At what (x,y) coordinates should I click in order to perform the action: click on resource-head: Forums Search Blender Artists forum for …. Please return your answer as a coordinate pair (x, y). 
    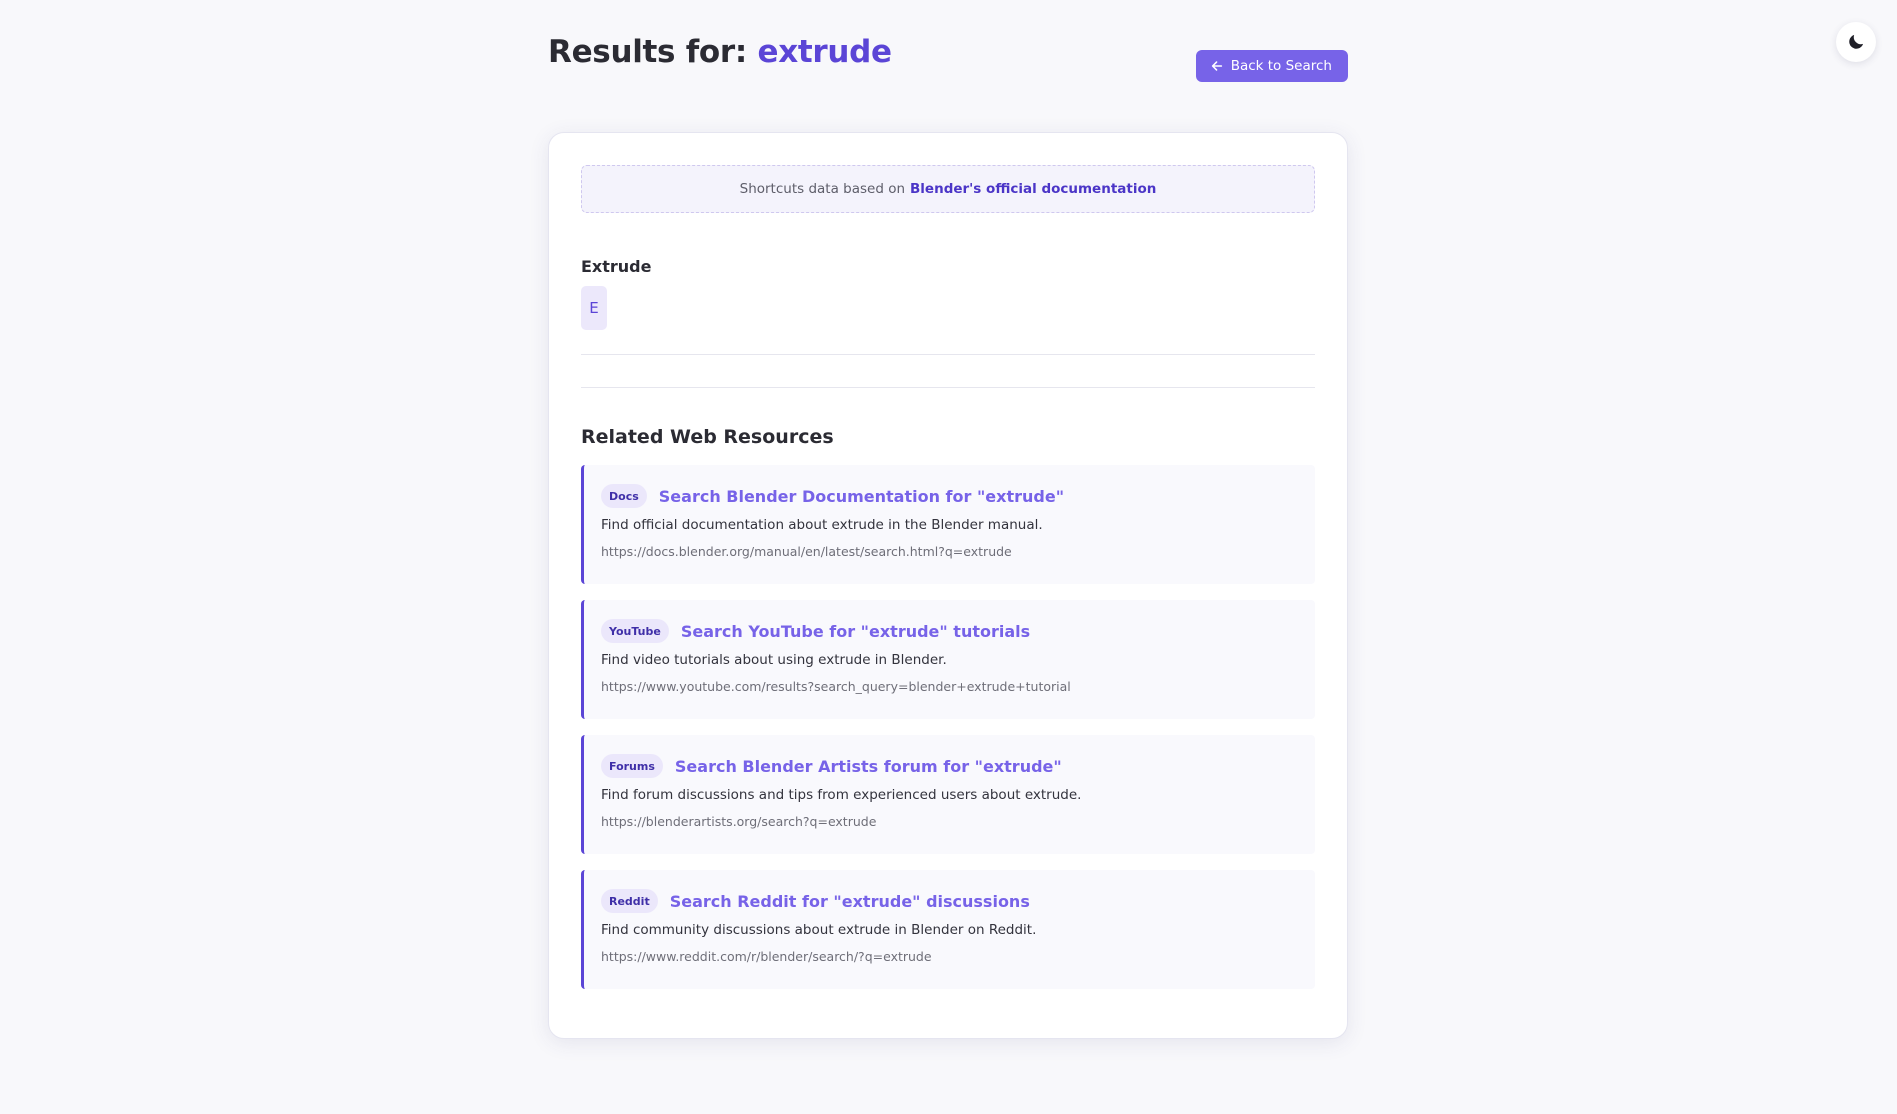
    Looking at the image, I should click on (950, 766).